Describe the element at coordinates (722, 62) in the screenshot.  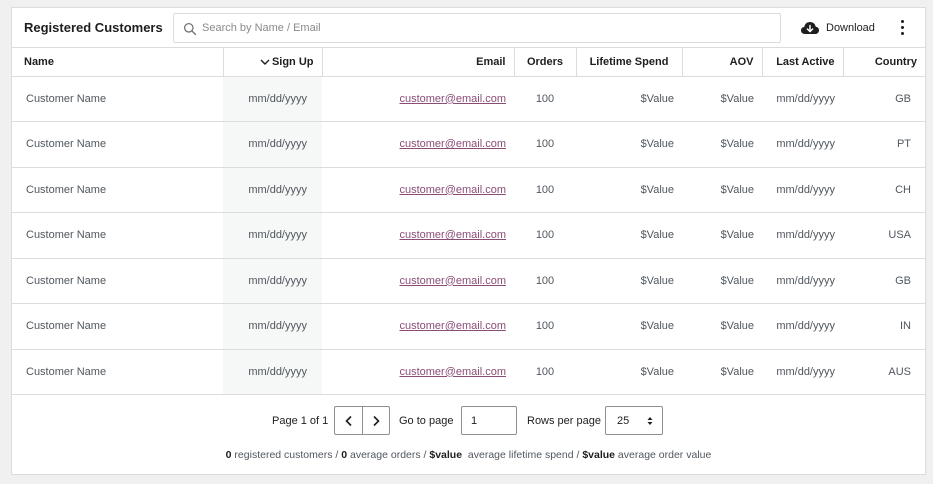
I see `column-header-aov: AOV` at that location.